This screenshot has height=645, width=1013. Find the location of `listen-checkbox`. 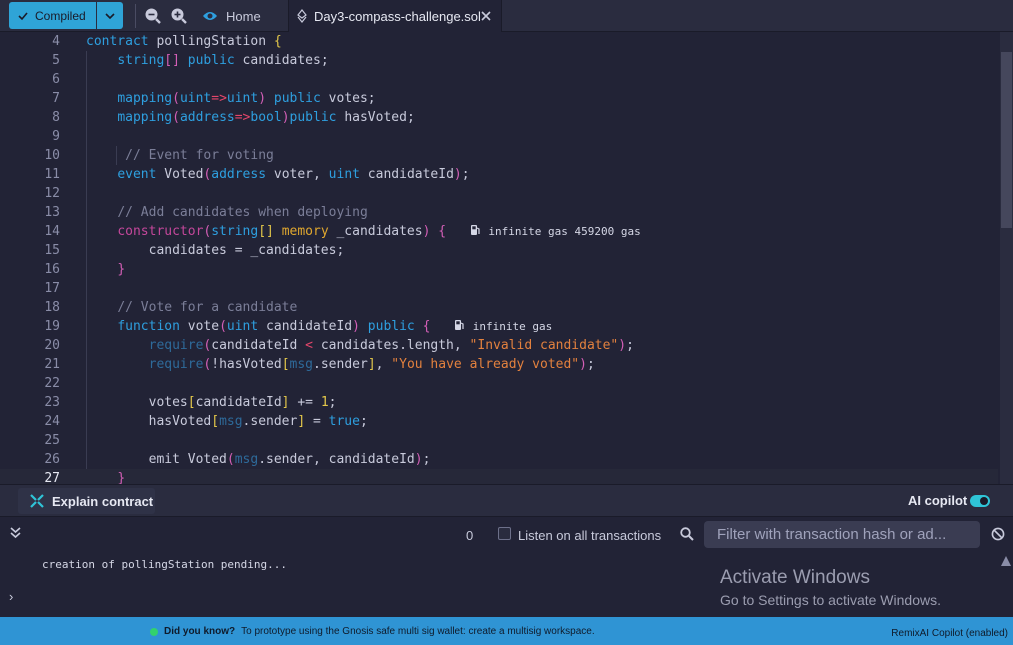

listen-checkbox is located at coordinates (504, 533).